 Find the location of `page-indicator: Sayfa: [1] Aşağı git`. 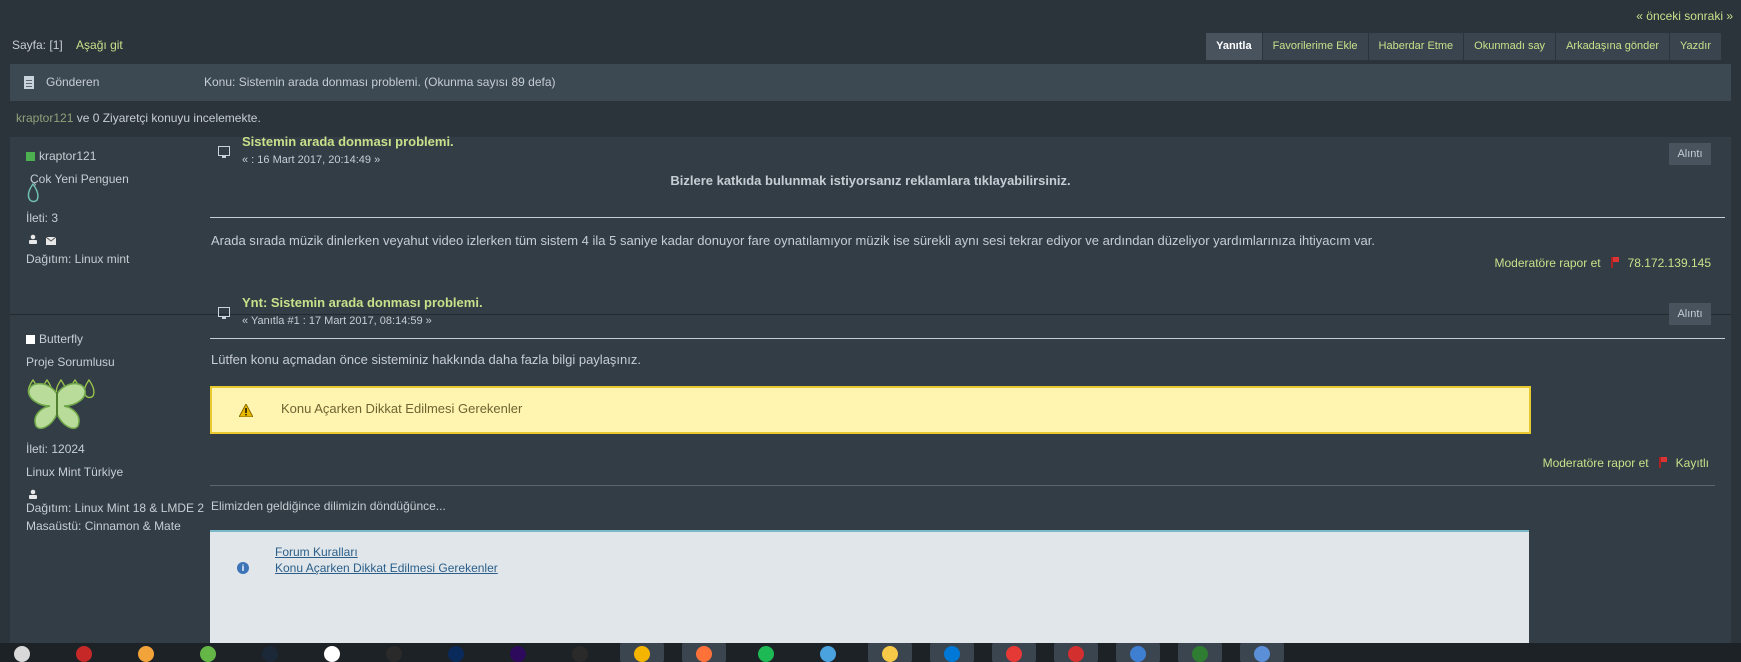

page-indicator: Sayfa: [1] Aşağı git is located at coordinates (67, 45).